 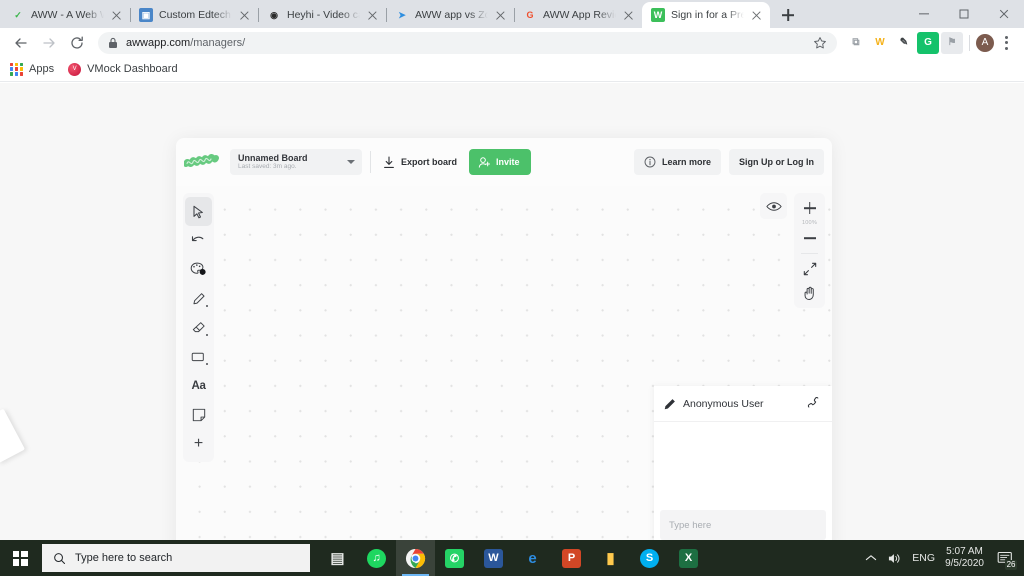 What do you see at coordinates (123, 69) in the screenshot?
I see `bookmark-vmock: V VMock Dashboard` at bounding box center [123, 69].